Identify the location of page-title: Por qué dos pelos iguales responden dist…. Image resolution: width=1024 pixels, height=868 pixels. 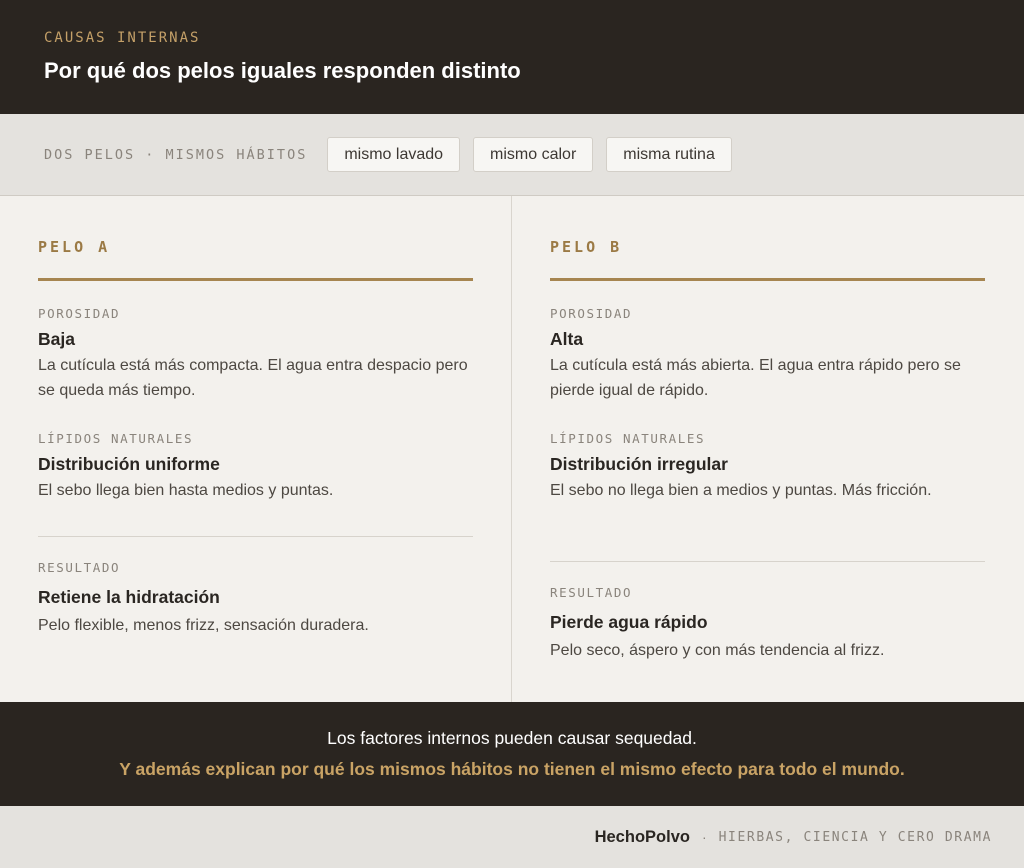
(282, 70).